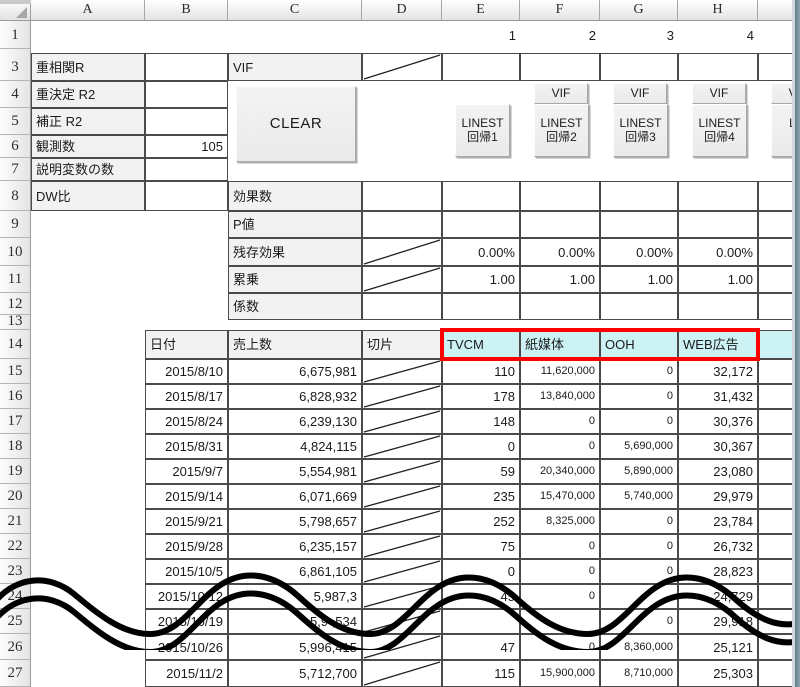  I want to click on row-header-24: 24, so click(15, 596).